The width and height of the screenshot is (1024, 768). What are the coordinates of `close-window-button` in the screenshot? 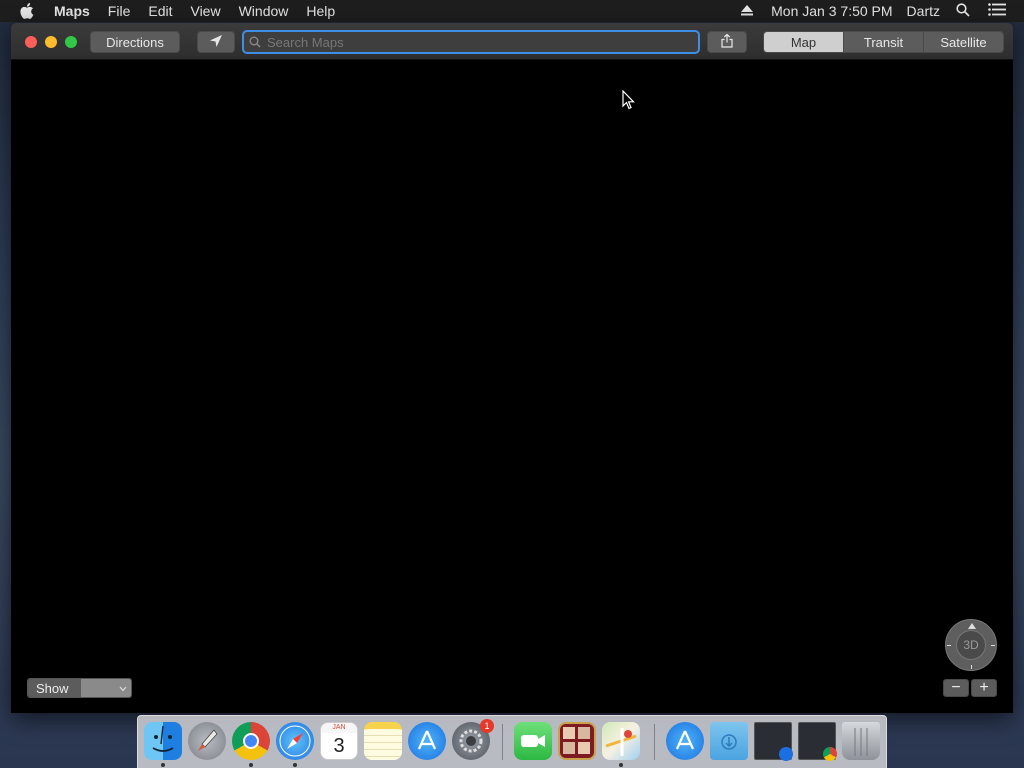 It's located at (31, 42).